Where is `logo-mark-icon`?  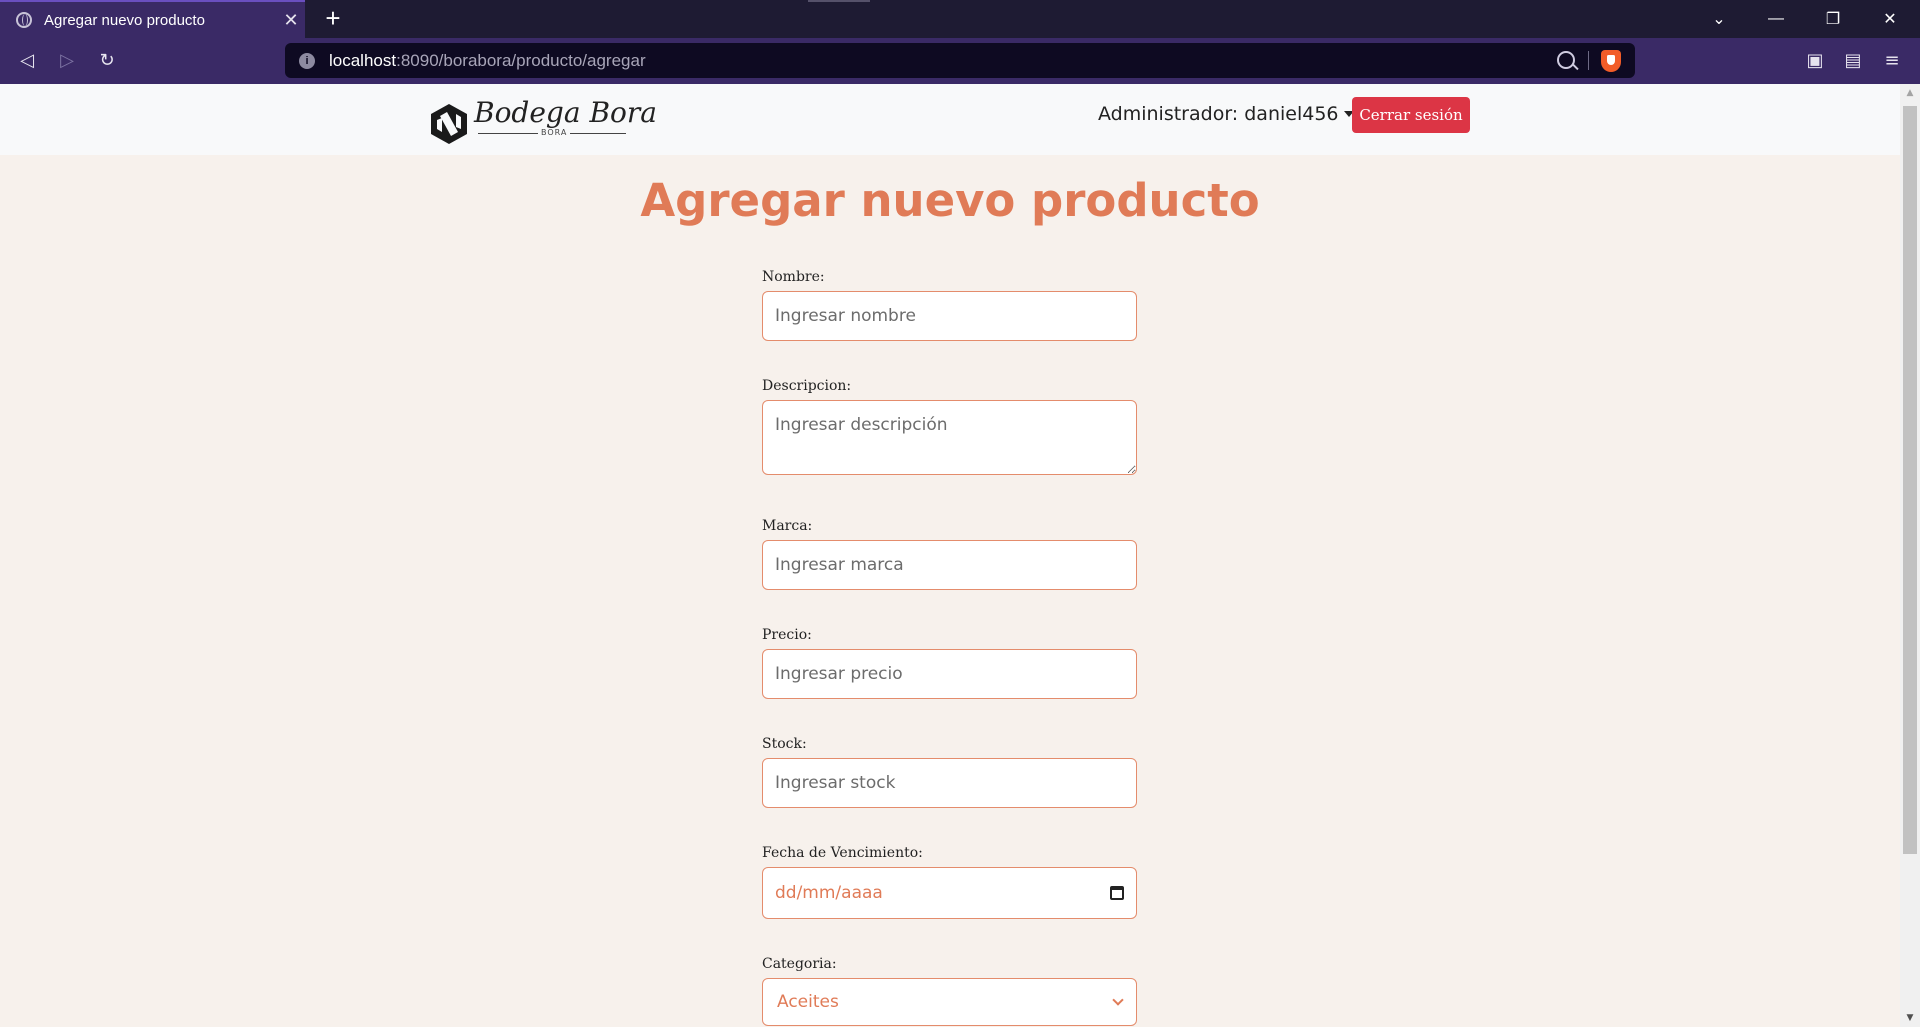
logo-mark-icon is located at coordinates (449, 124).